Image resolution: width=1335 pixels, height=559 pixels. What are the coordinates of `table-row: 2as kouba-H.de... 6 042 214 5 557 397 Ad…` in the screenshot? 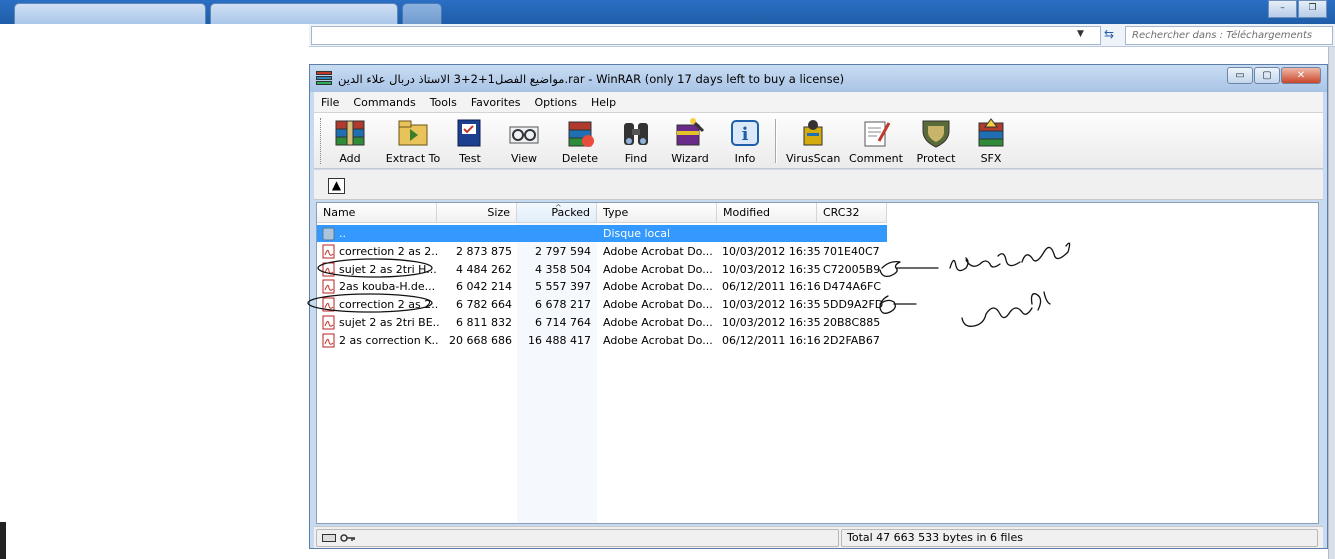 It's located at (817, 286).